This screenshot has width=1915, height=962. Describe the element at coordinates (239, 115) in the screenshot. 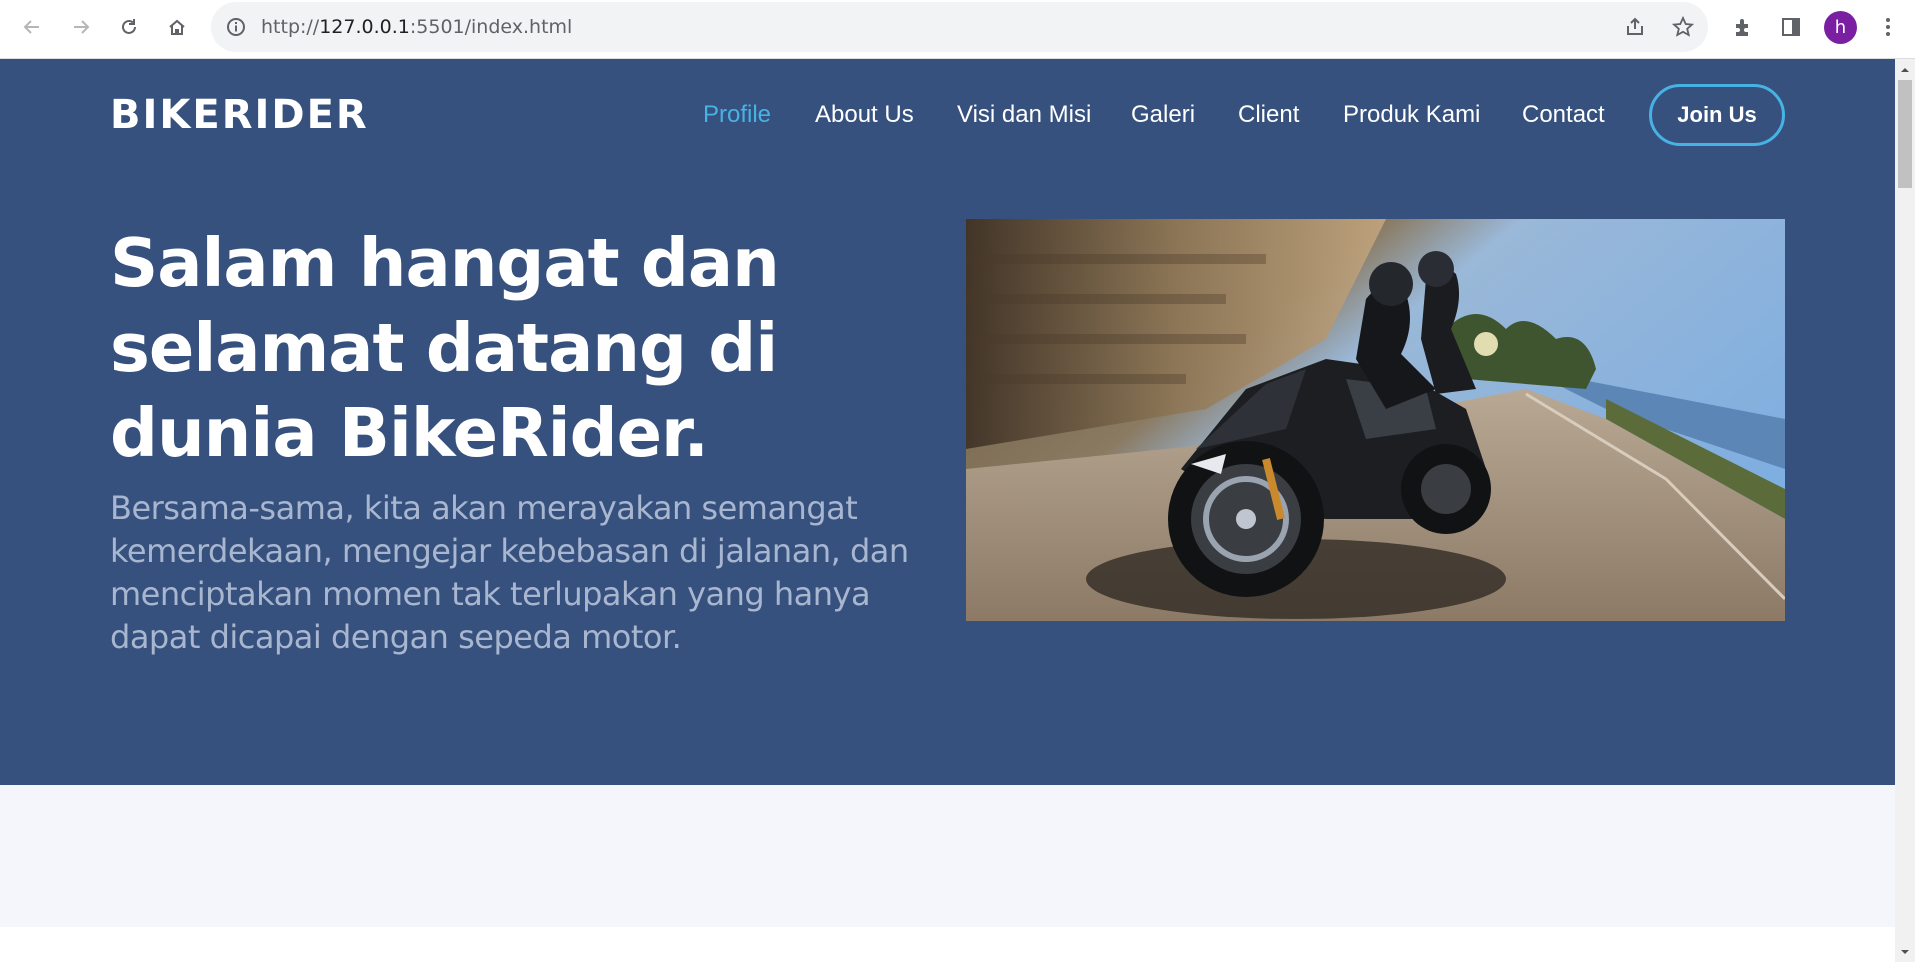

I see `site-logo: BIKERIDER` at that location.